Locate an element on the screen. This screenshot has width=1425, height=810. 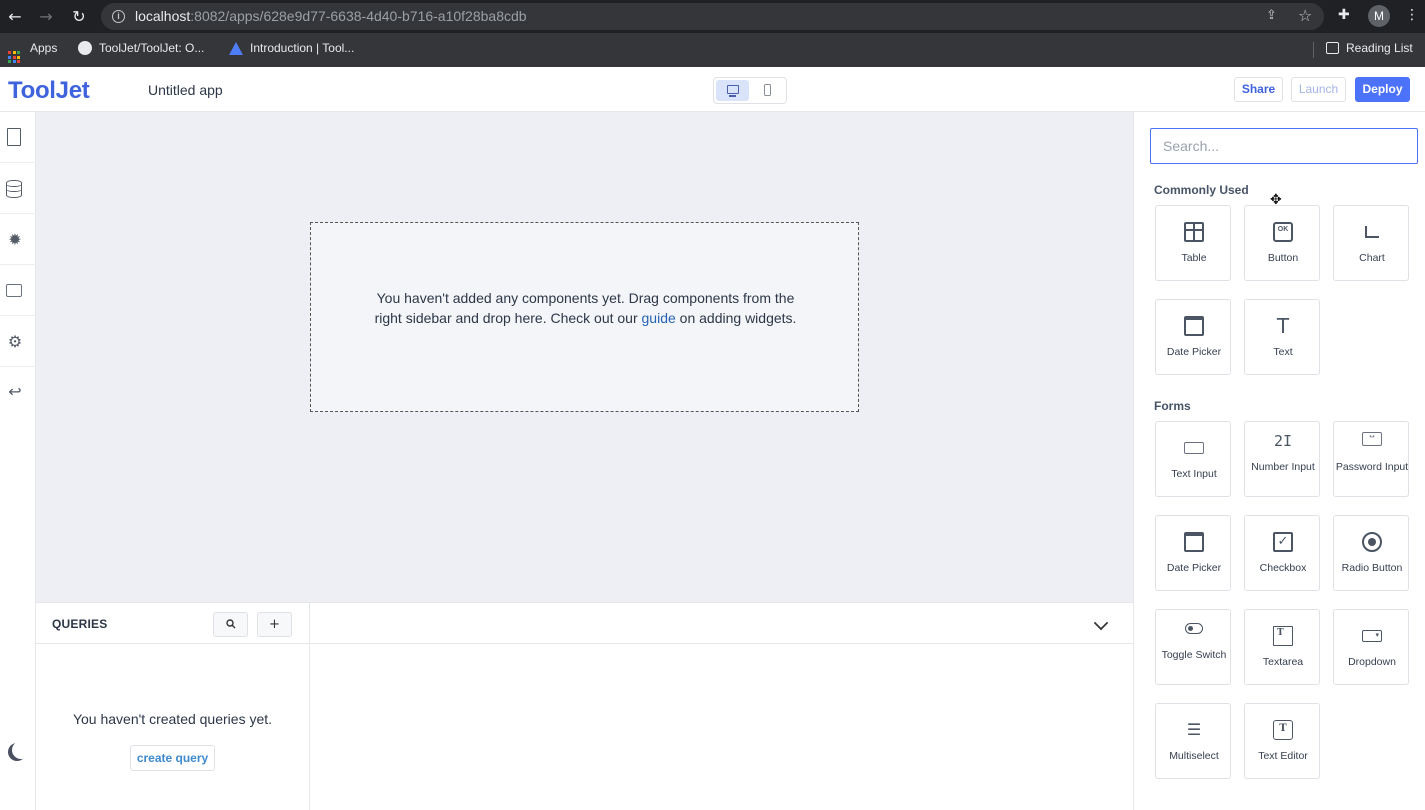
widget-card-password-input: ** Password Input is located at coordinates (1371, 459).